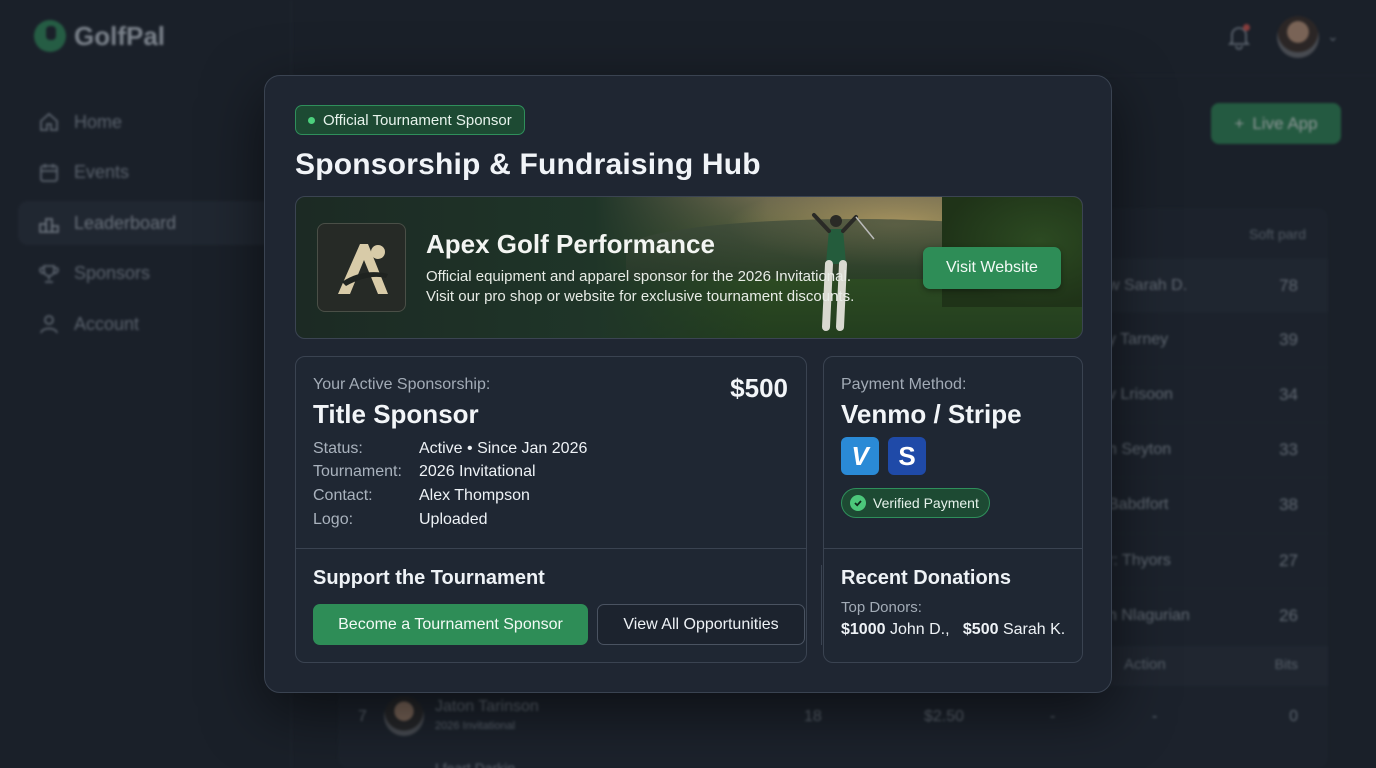 This screenshot has width=1376, height=768. Describe the element at coordinates (503, 448) in the screenshot. I see `detail-value: Active • Since Jan 2026` at that location.